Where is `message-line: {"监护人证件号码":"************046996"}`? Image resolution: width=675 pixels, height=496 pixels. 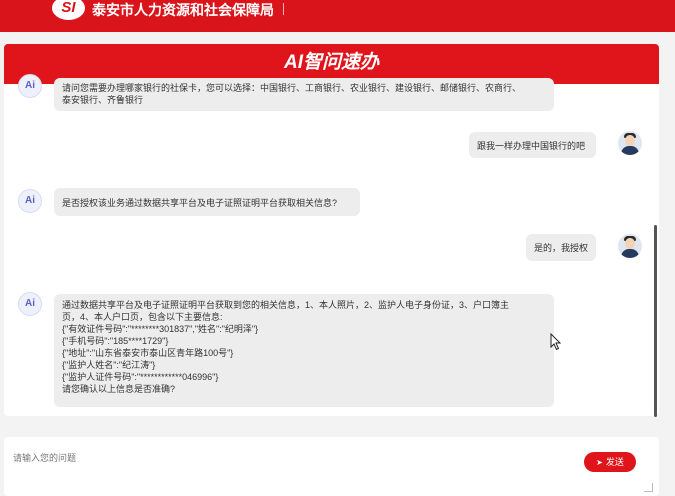 message-line: {"监护人证件号码":"************046996"} is located at coordinates (140, 377).